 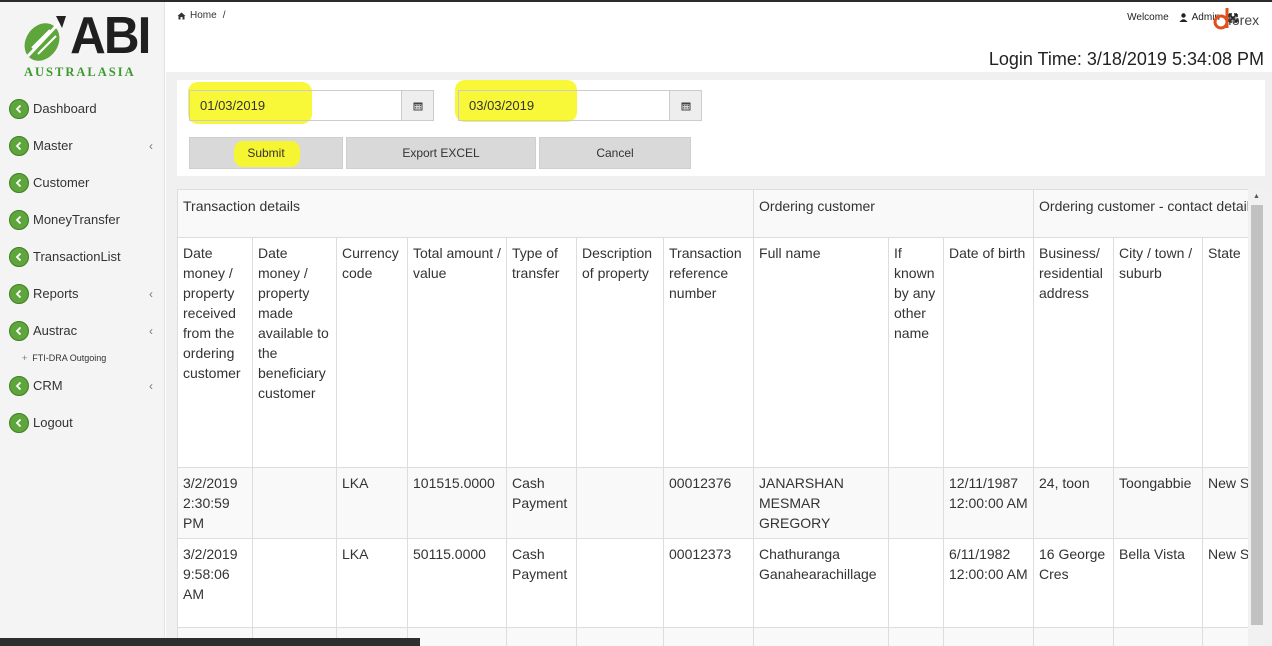 I want to click on export-excel-button: Export EXCEL, so click(x=441, y=153).